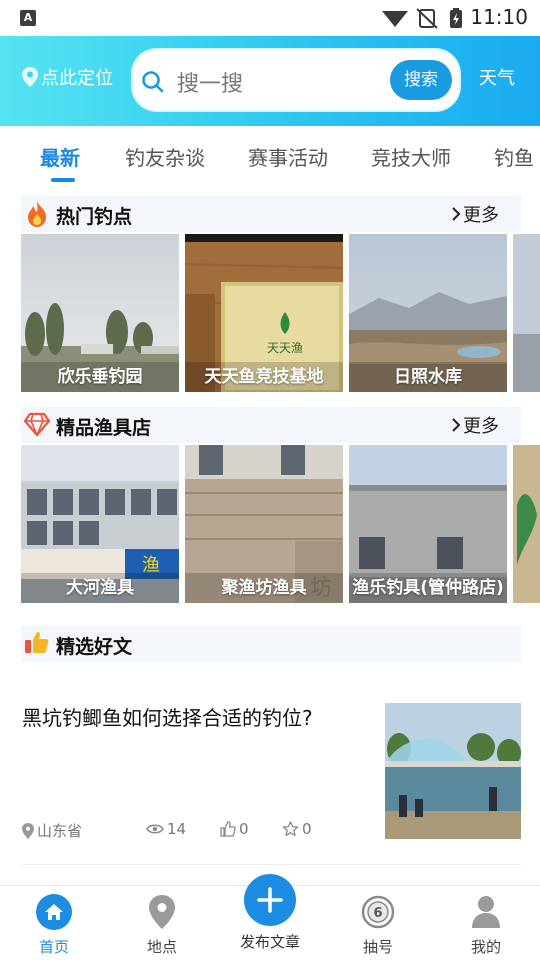 This screenshot has height=960, width=540. Describe the element at coordinates (264, 588) in the screenshot. I see `shop-name: 聚渔坊渔具` at that location.